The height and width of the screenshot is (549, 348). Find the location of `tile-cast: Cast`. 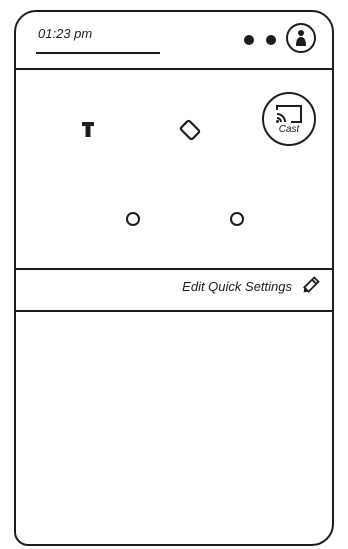

tile-cast: Cast is located at coordinates (289, 119).